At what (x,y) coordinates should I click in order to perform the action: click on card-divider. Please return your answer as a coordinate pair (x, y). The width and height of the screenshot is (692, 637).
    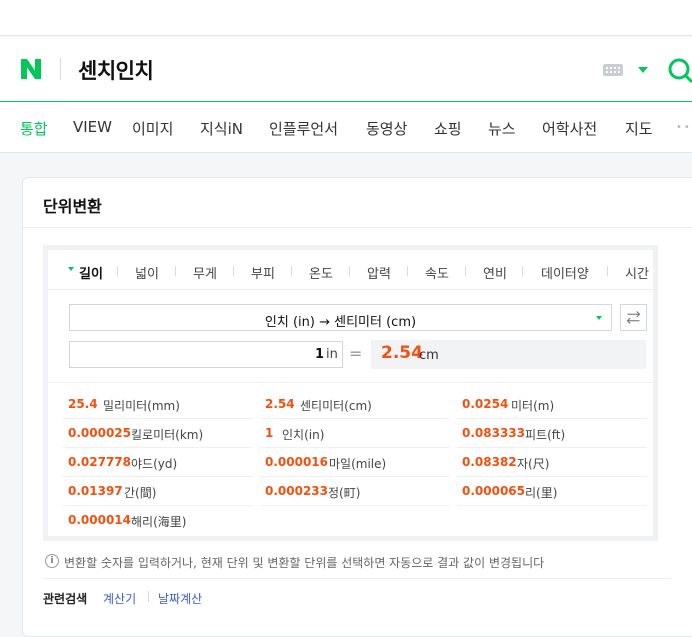
    Looking at the image, I should click on (357, 227).